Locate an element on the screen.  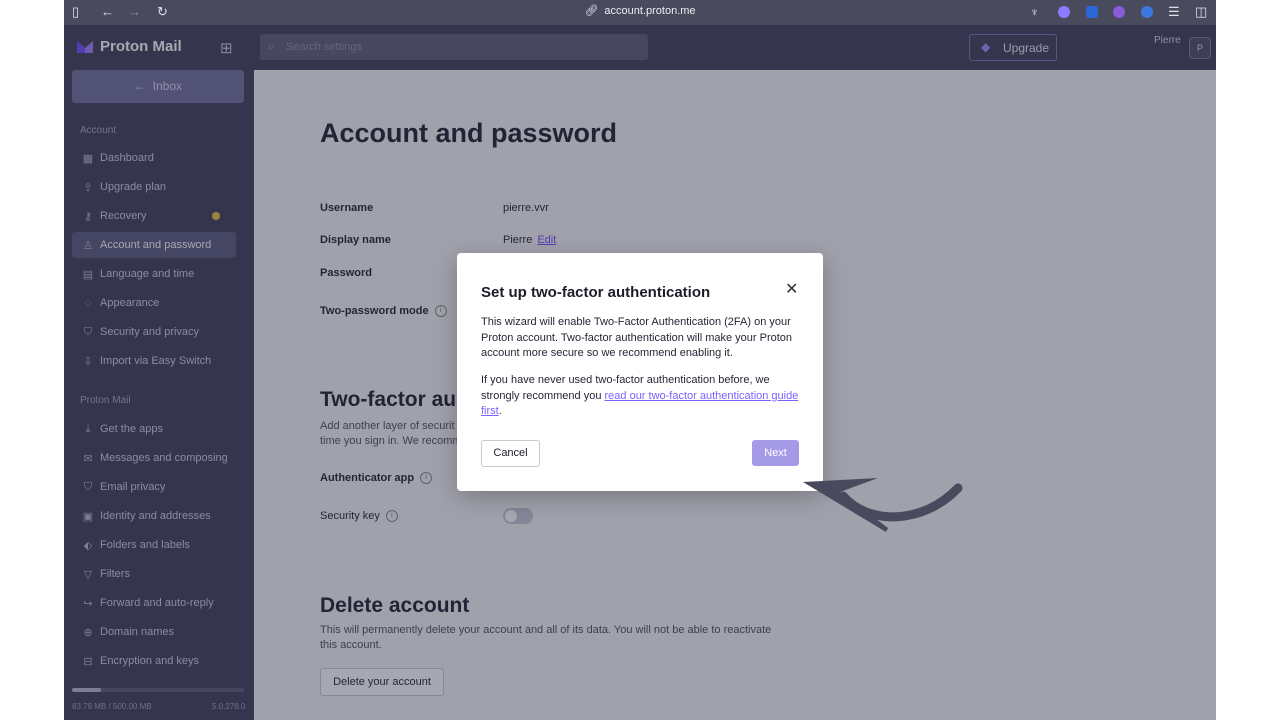
split-view-icon: ◫ is located at coordinates (1201, 12).